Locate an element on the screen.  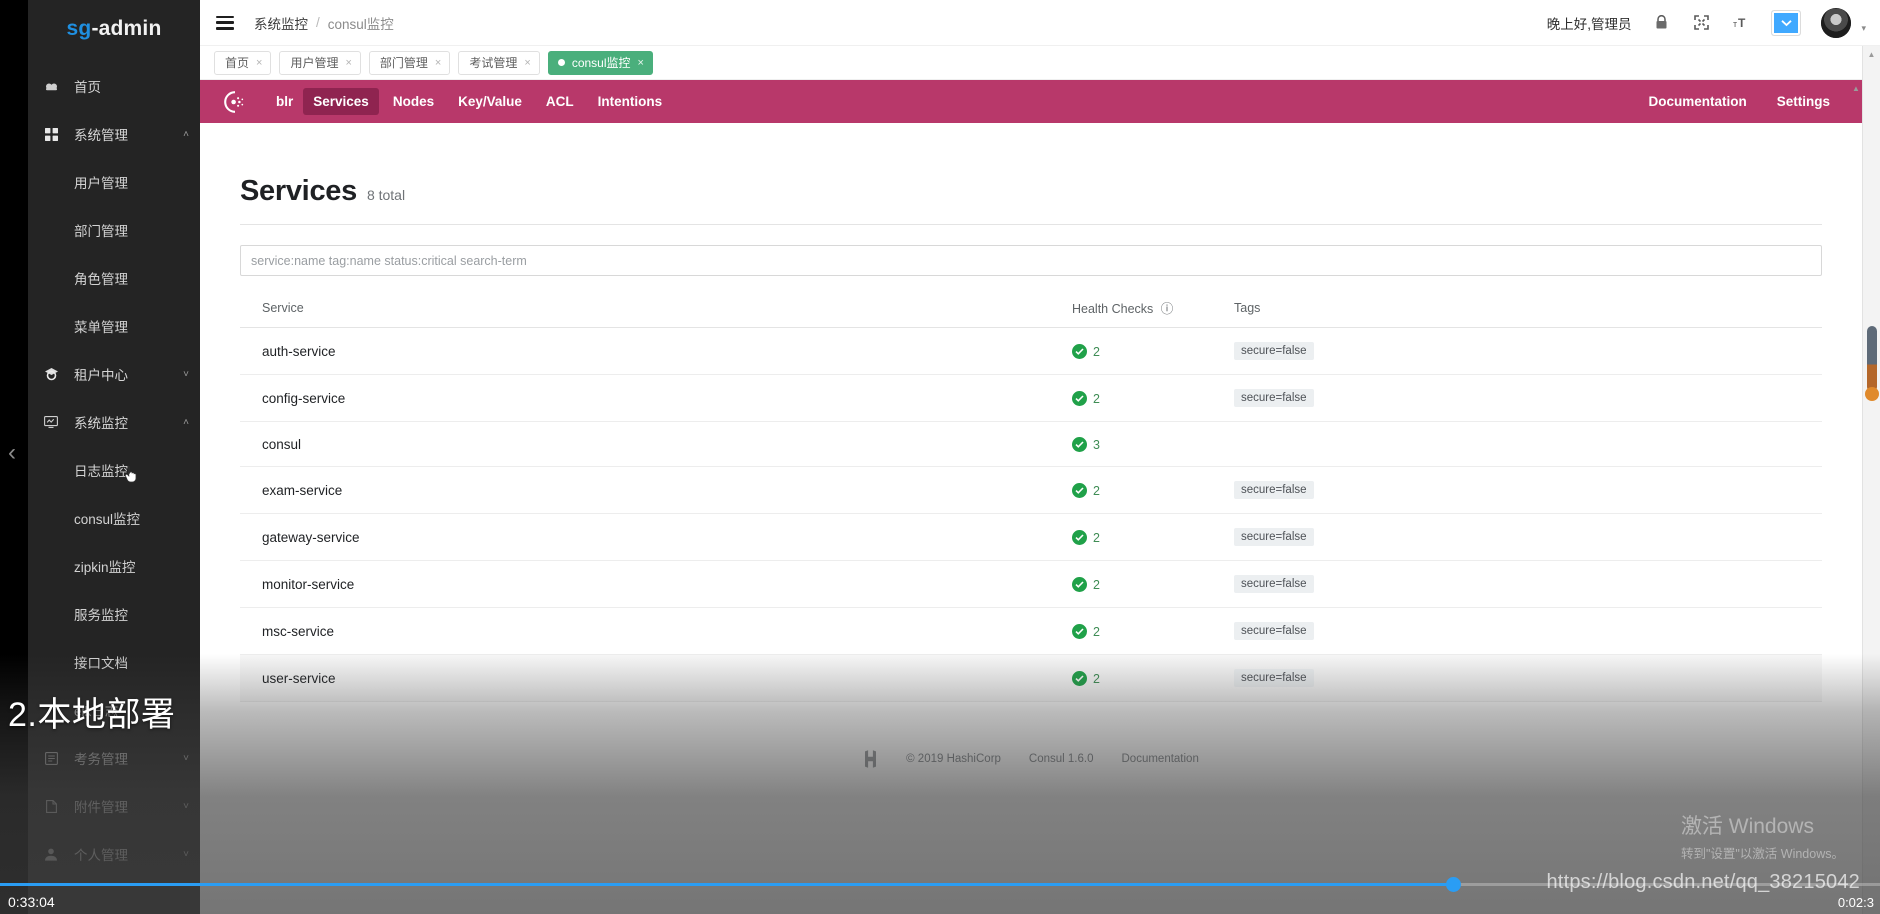
sidebar-item-15: 附件管理 ˅ is located at coordinates (114, 806).